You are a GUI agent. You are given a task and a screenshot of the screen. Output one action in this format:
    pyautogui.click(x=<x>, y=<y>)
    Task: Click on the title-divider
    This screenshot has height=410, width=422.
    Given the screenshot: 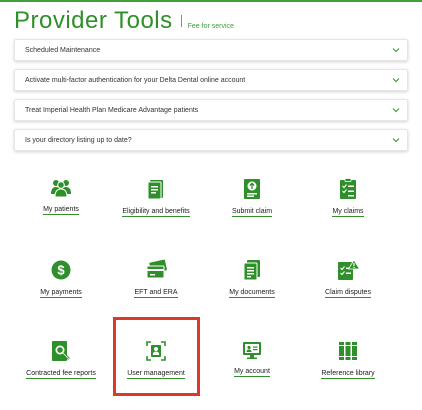 What is the action you would take?
    pyautogui.click(x=181, y=21)
    